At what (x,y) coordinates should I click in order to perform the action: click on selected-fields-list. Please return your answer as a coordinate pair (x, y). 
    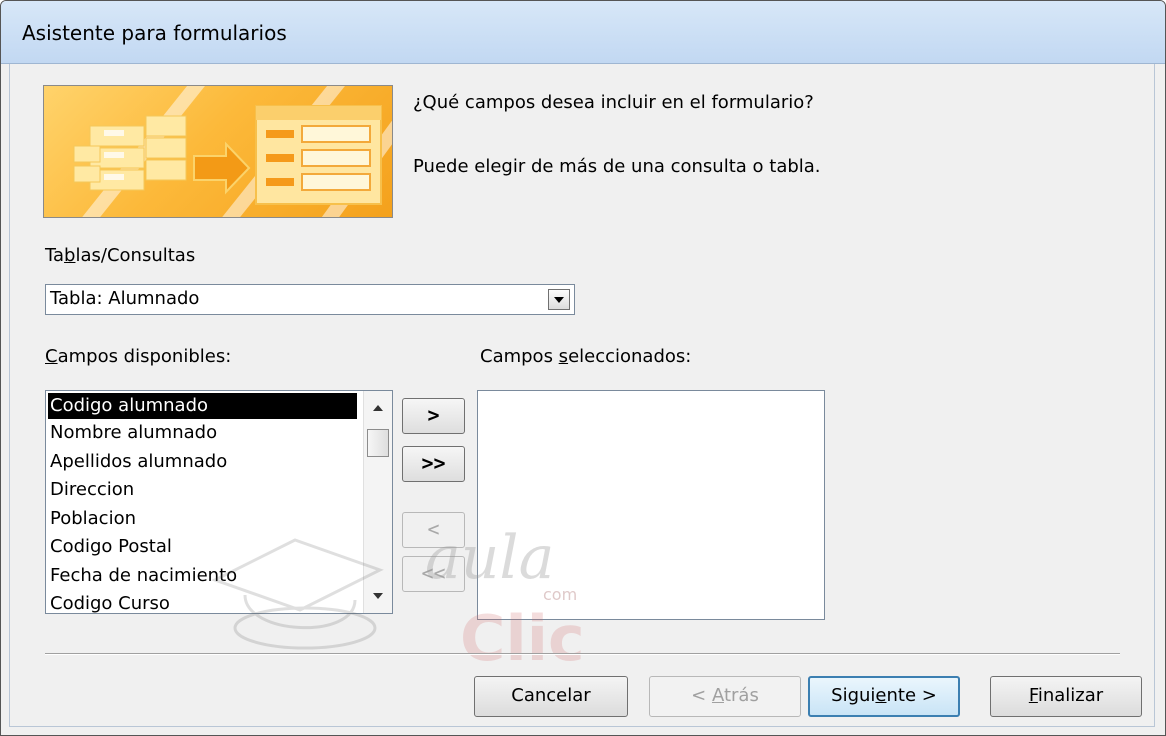
    Looking at the image, I should click on (651, 505).